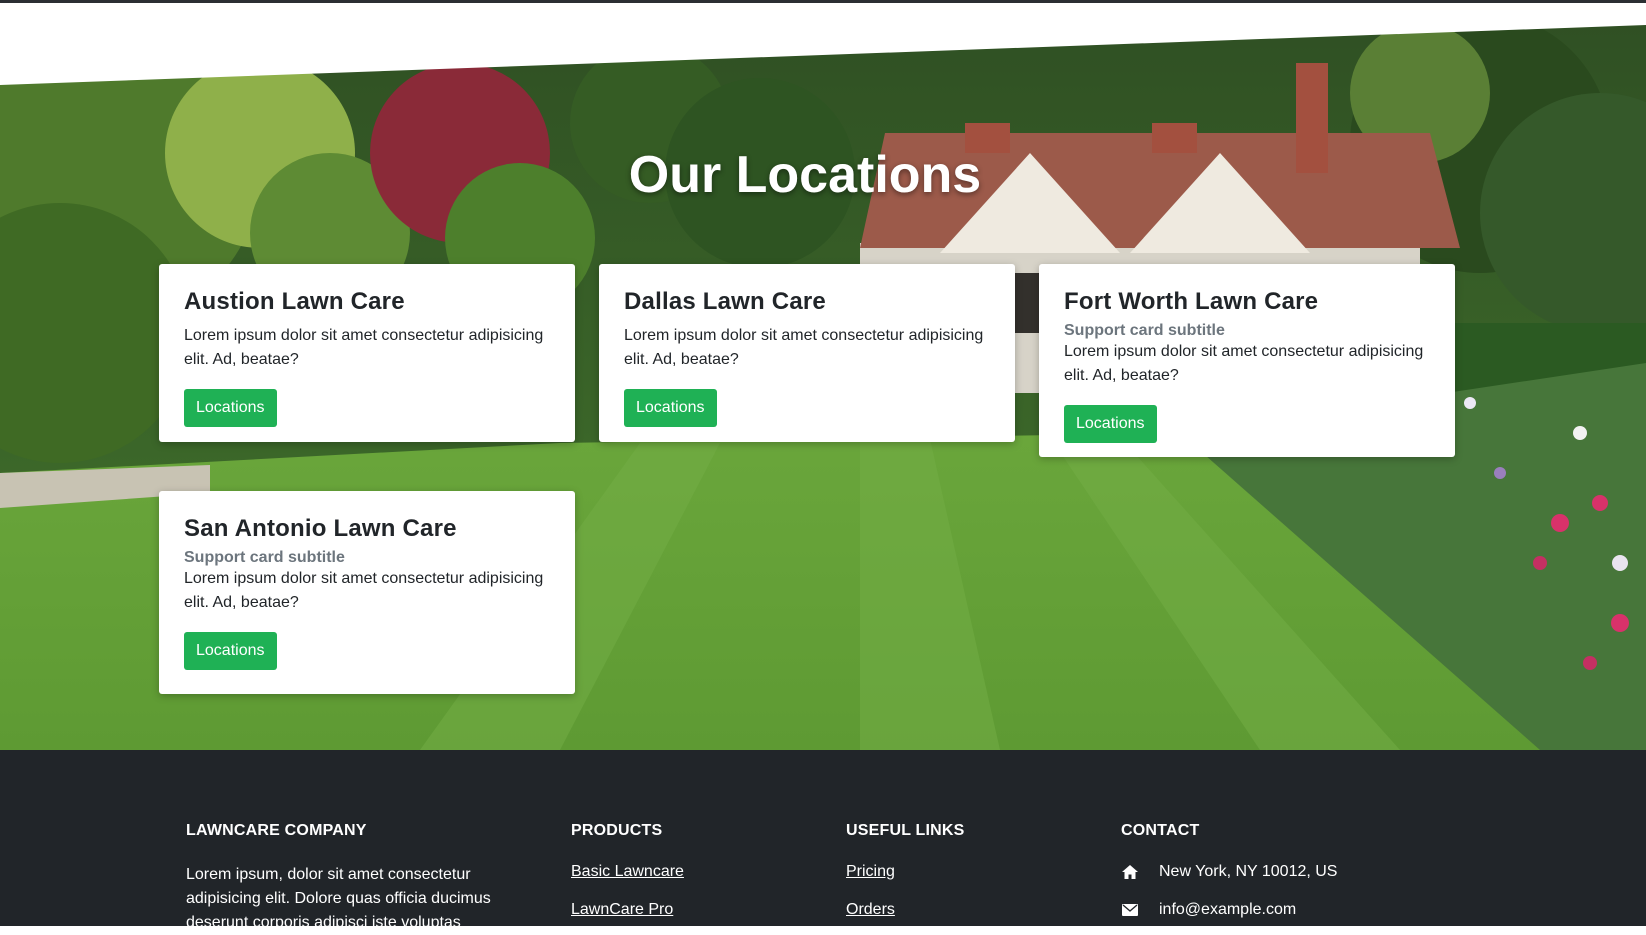 Image resolution: width=1646 pixels, height=935 pixels. I want to click on footer-products: PRODUCTS Basic Lawncare LawnCare Pro, so click(627, 870).